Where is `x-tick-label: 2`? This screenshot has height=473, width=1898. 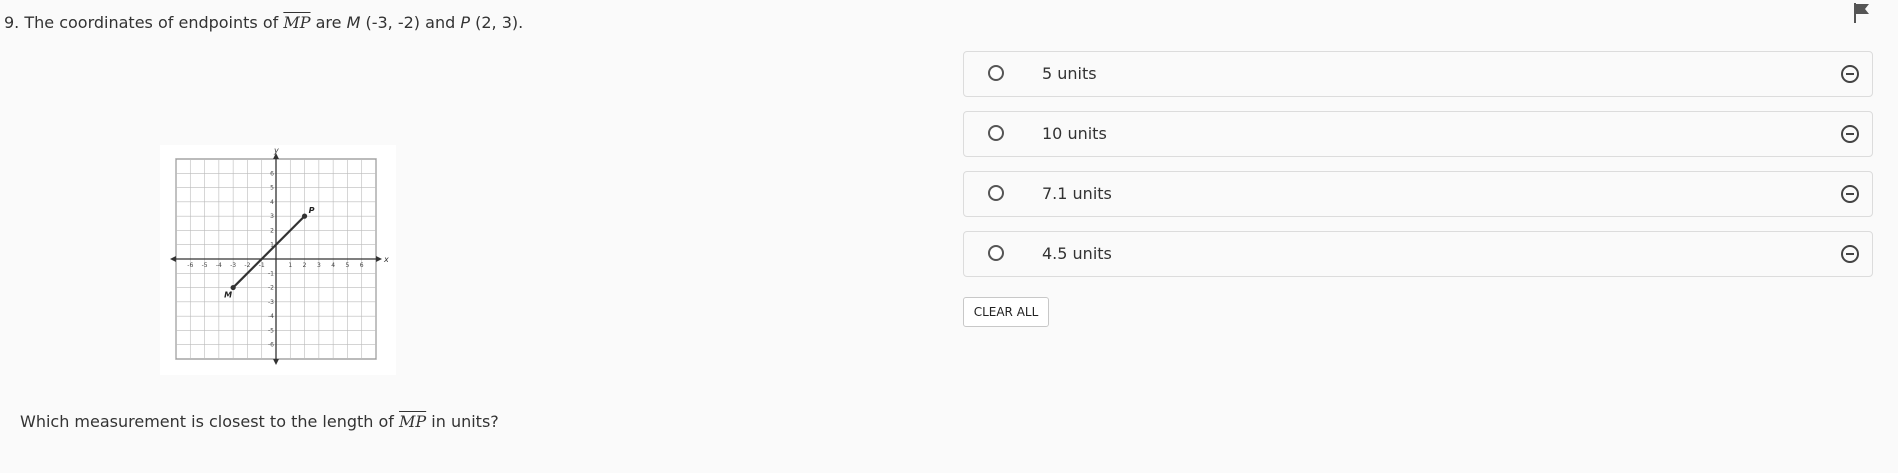
x-tick-label: 2 is located at coordinates (305, 265).